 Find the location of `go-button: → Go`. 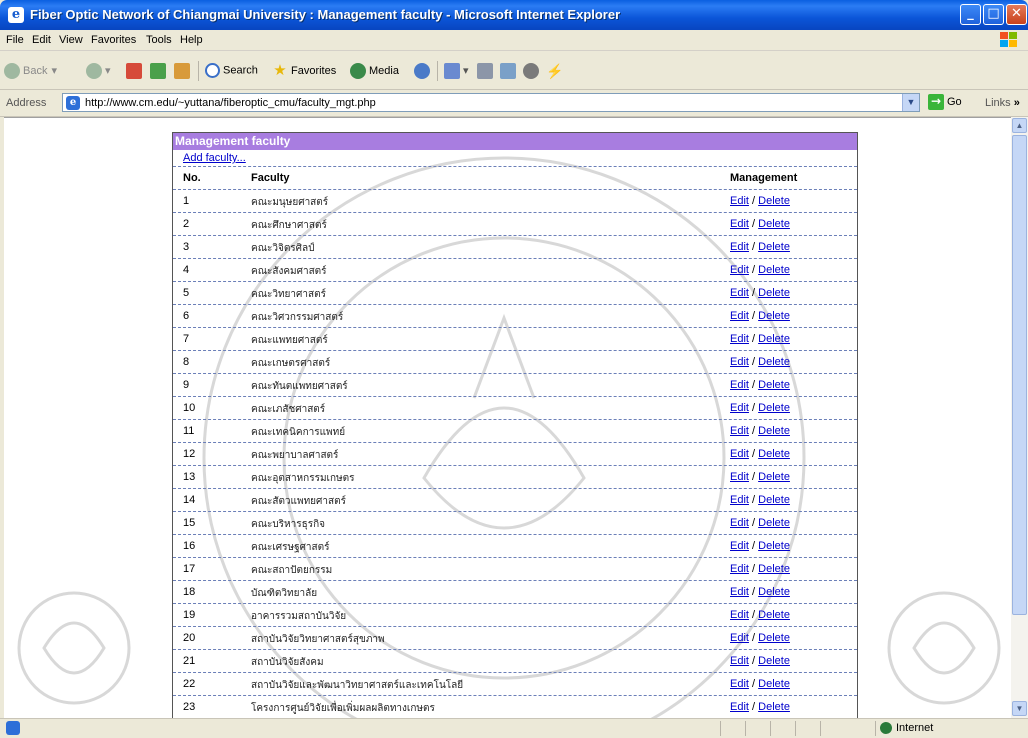

go-button: → Go is located at coordinates (945, 103).